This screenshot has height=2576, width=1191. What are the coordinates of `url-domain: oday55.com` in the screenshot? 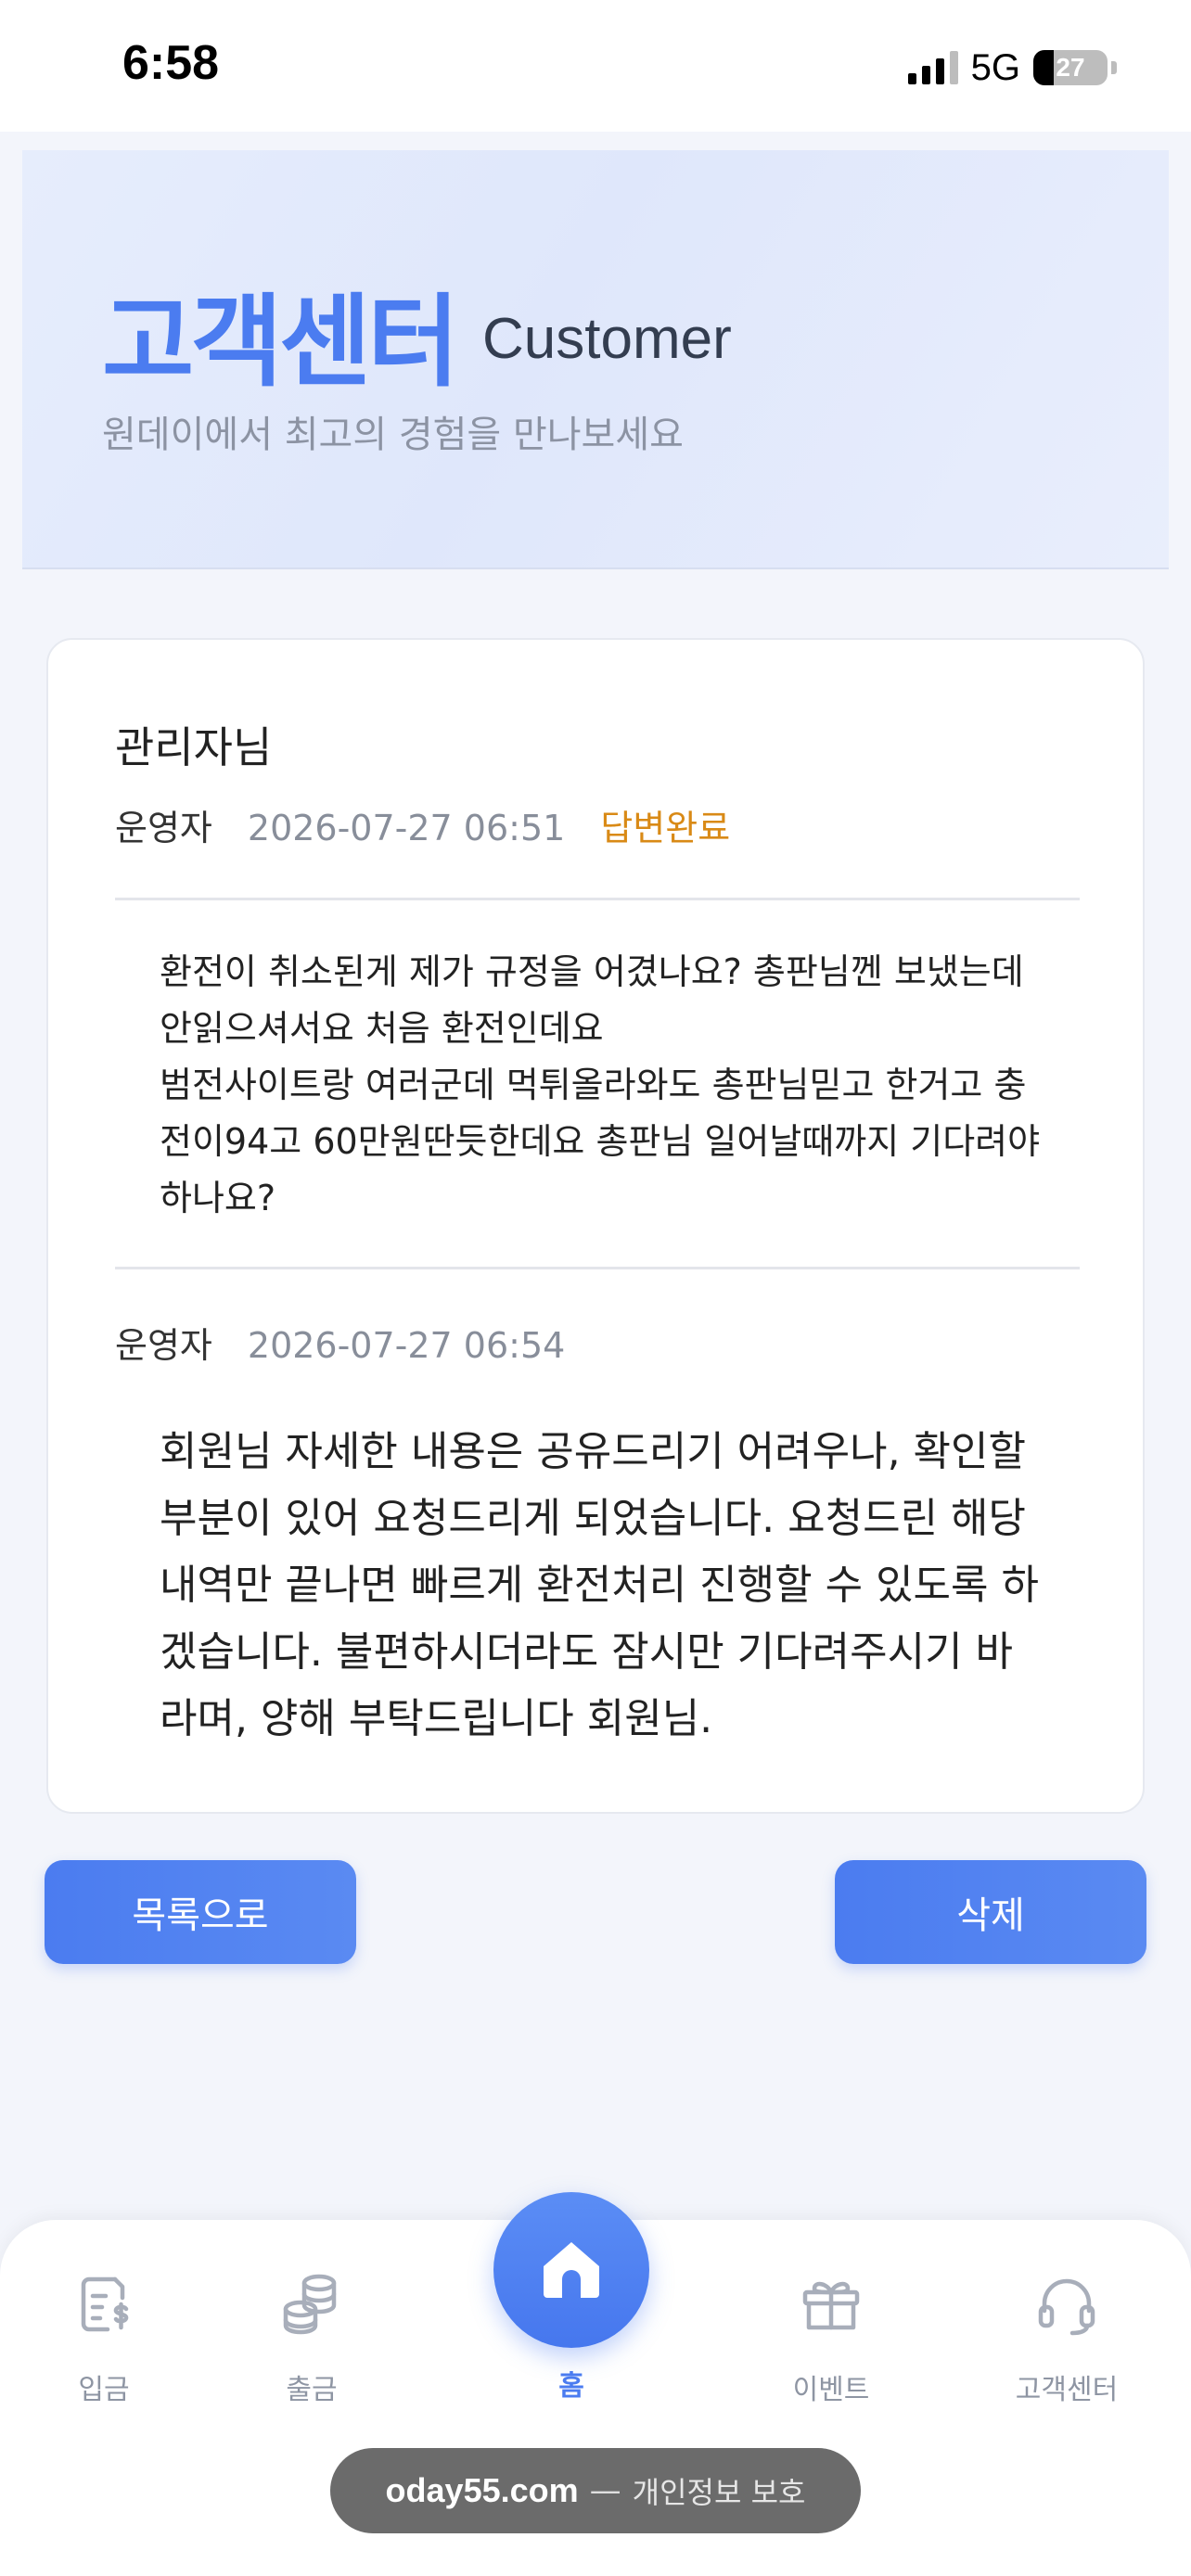 It's located at (482, 2490).